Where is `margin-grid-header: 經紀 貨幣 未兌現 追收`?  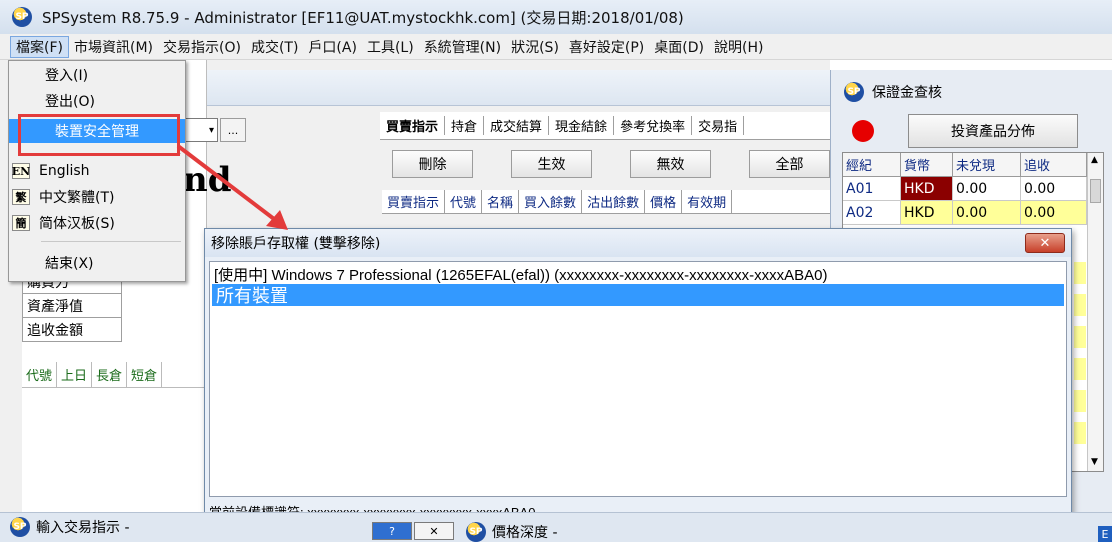 margin-grid-header: 經紀 貨幣 未兌現 追收 is located at coordinates (965, 165).